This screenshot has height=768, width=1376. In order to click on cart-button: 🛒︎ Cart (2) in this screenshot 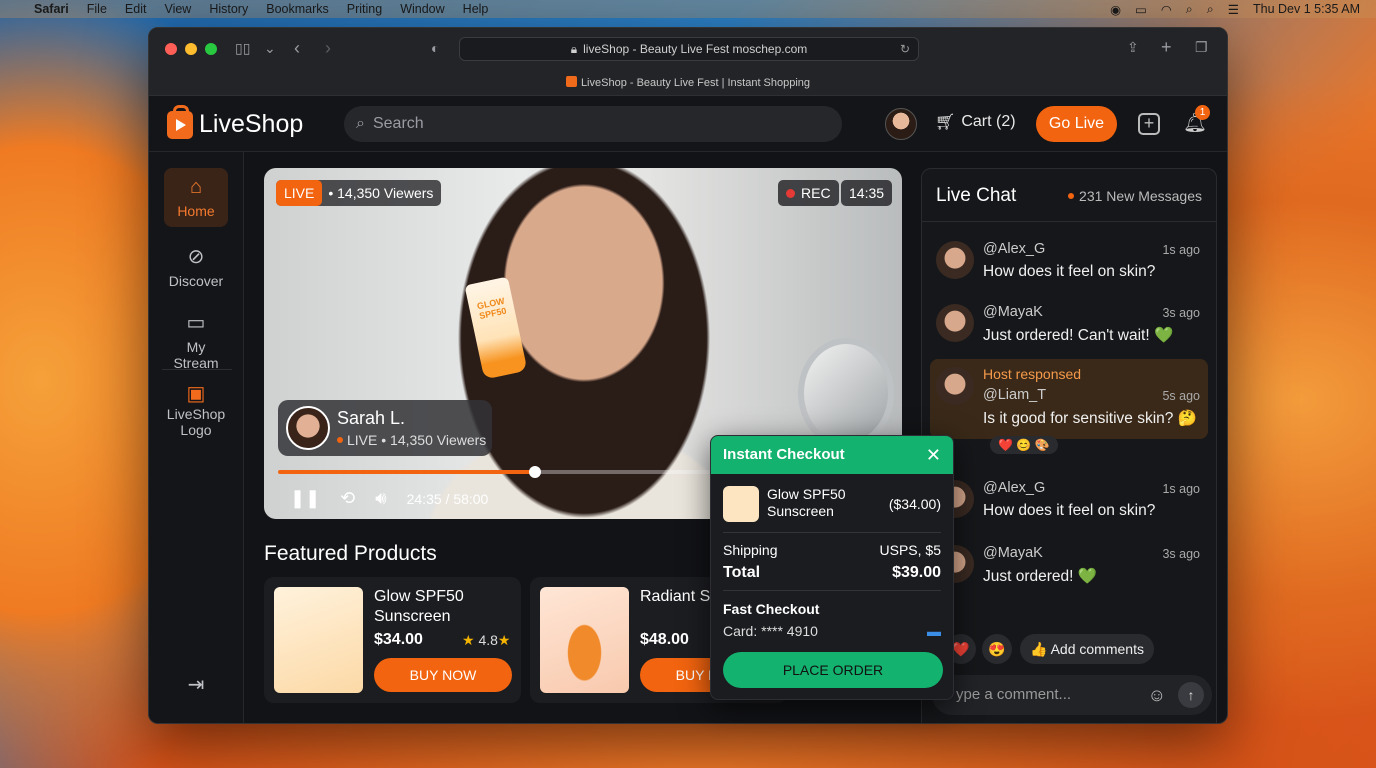, I will do `click(975, 122)`.